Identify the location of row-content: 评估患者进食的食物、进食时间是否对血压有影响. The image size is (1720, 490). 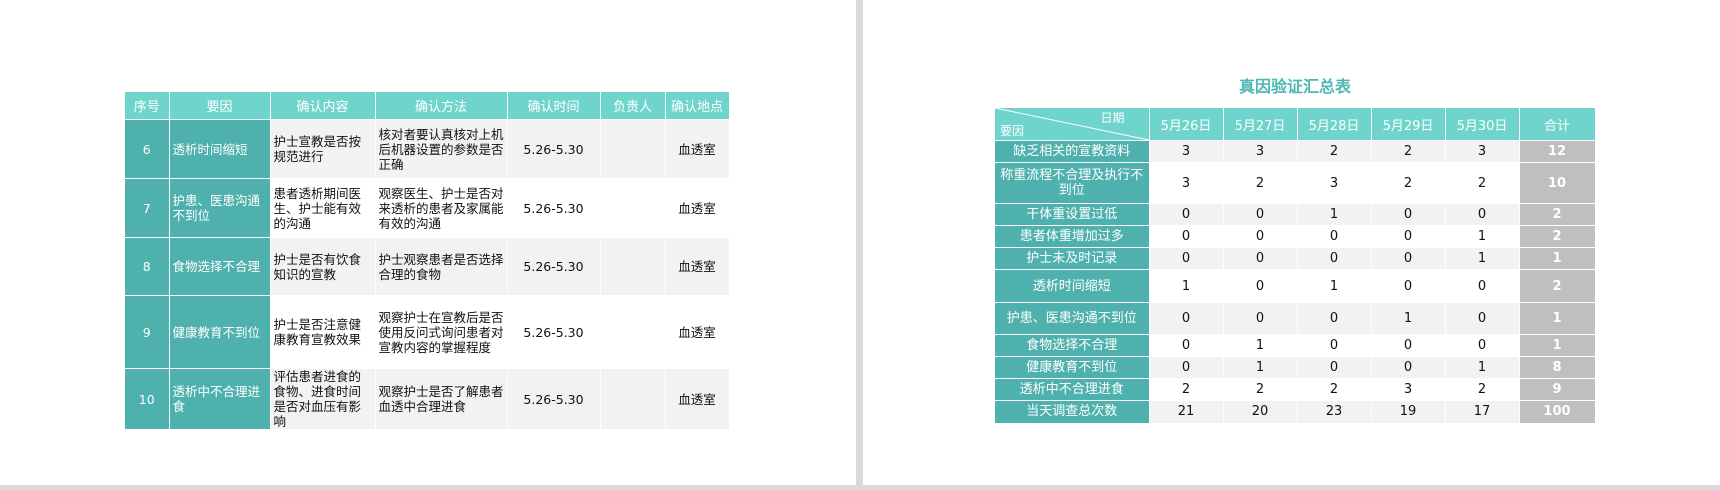
(323, 398).